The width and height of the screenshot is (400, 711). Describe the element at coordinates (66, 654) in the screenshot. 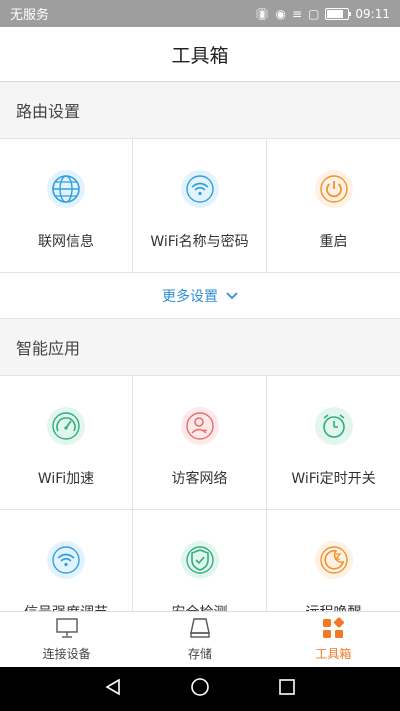

I see `tab-label: 连接设备` at that location.